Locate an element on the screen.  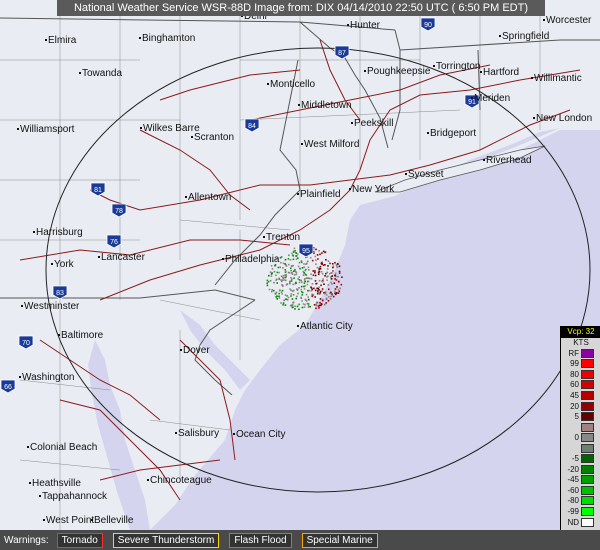
warning-special-marine-button: Special Marine is located at coordinates (339, 540).